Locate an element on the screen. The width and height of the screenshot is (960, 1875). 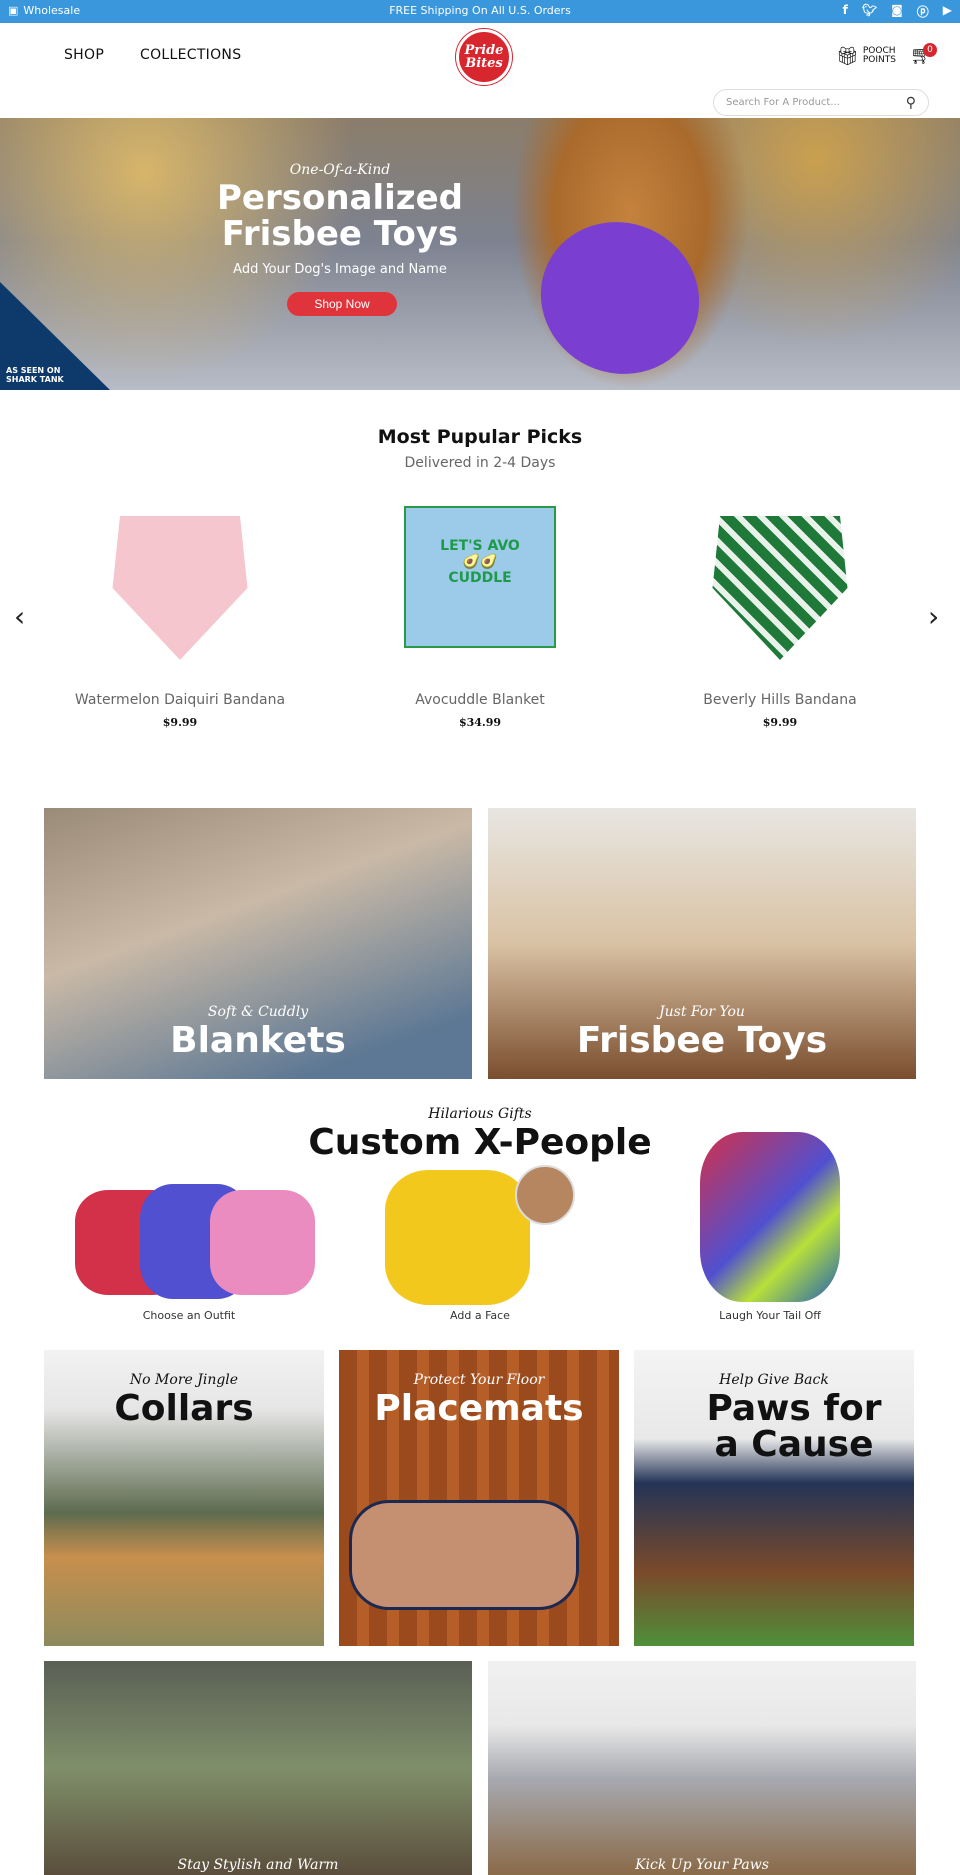
tile-subtitle: Just For You is located at coordinates (702, 1012).